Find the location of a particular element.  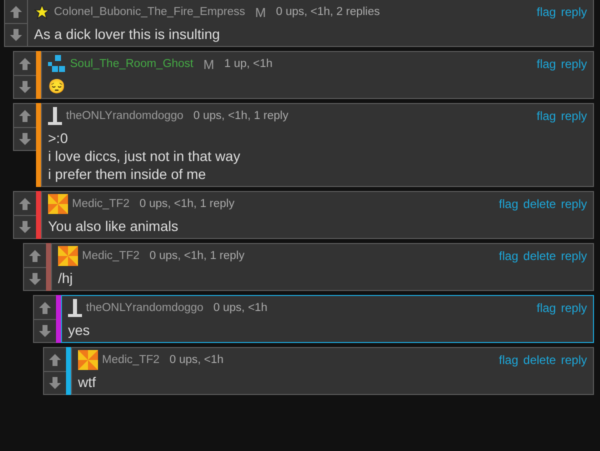

comment-text: wtf is located at coordinates (87, 382).